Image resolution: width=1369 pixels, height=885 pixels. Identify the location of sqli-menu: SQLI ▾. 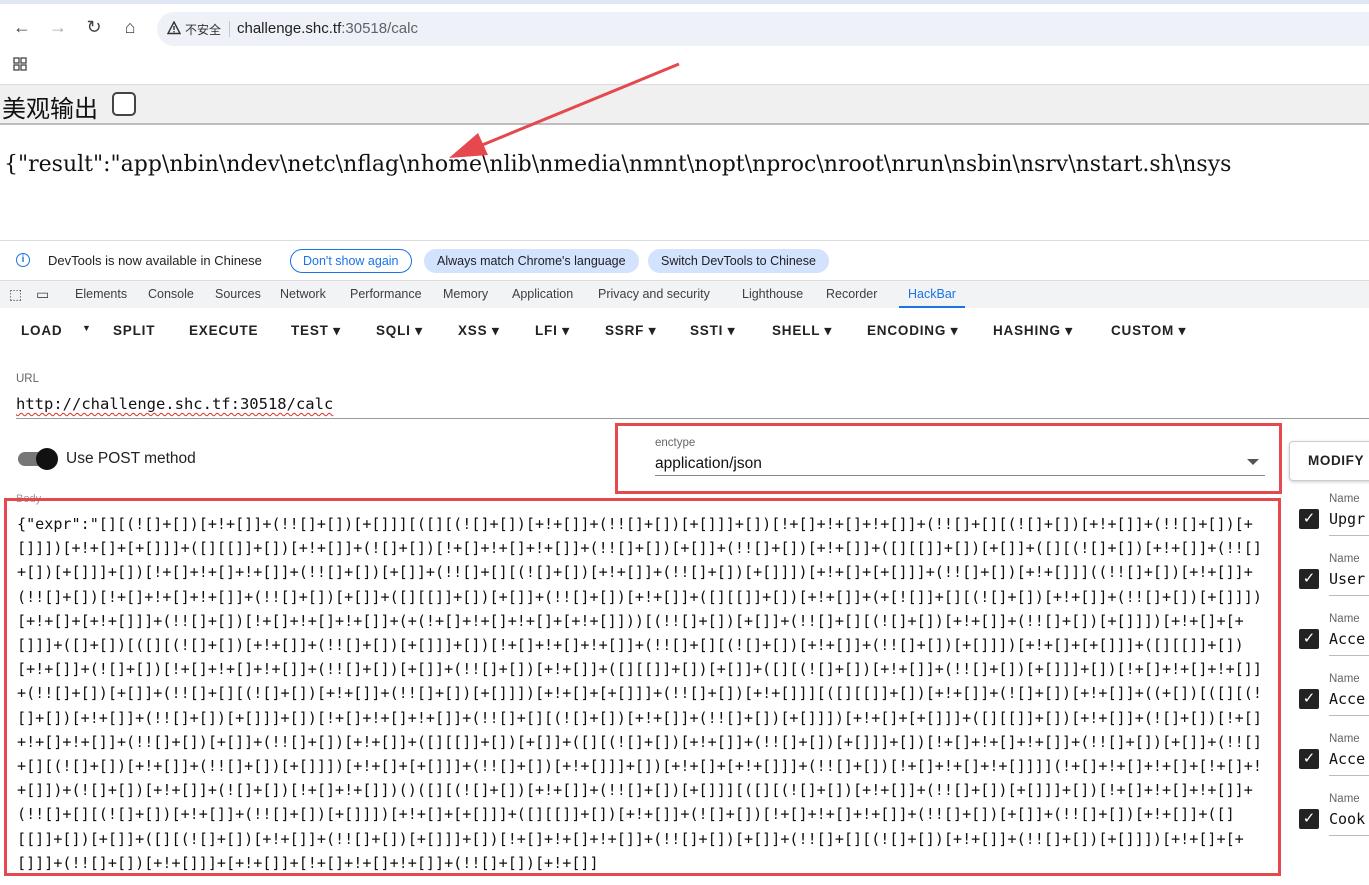
(399, 331).